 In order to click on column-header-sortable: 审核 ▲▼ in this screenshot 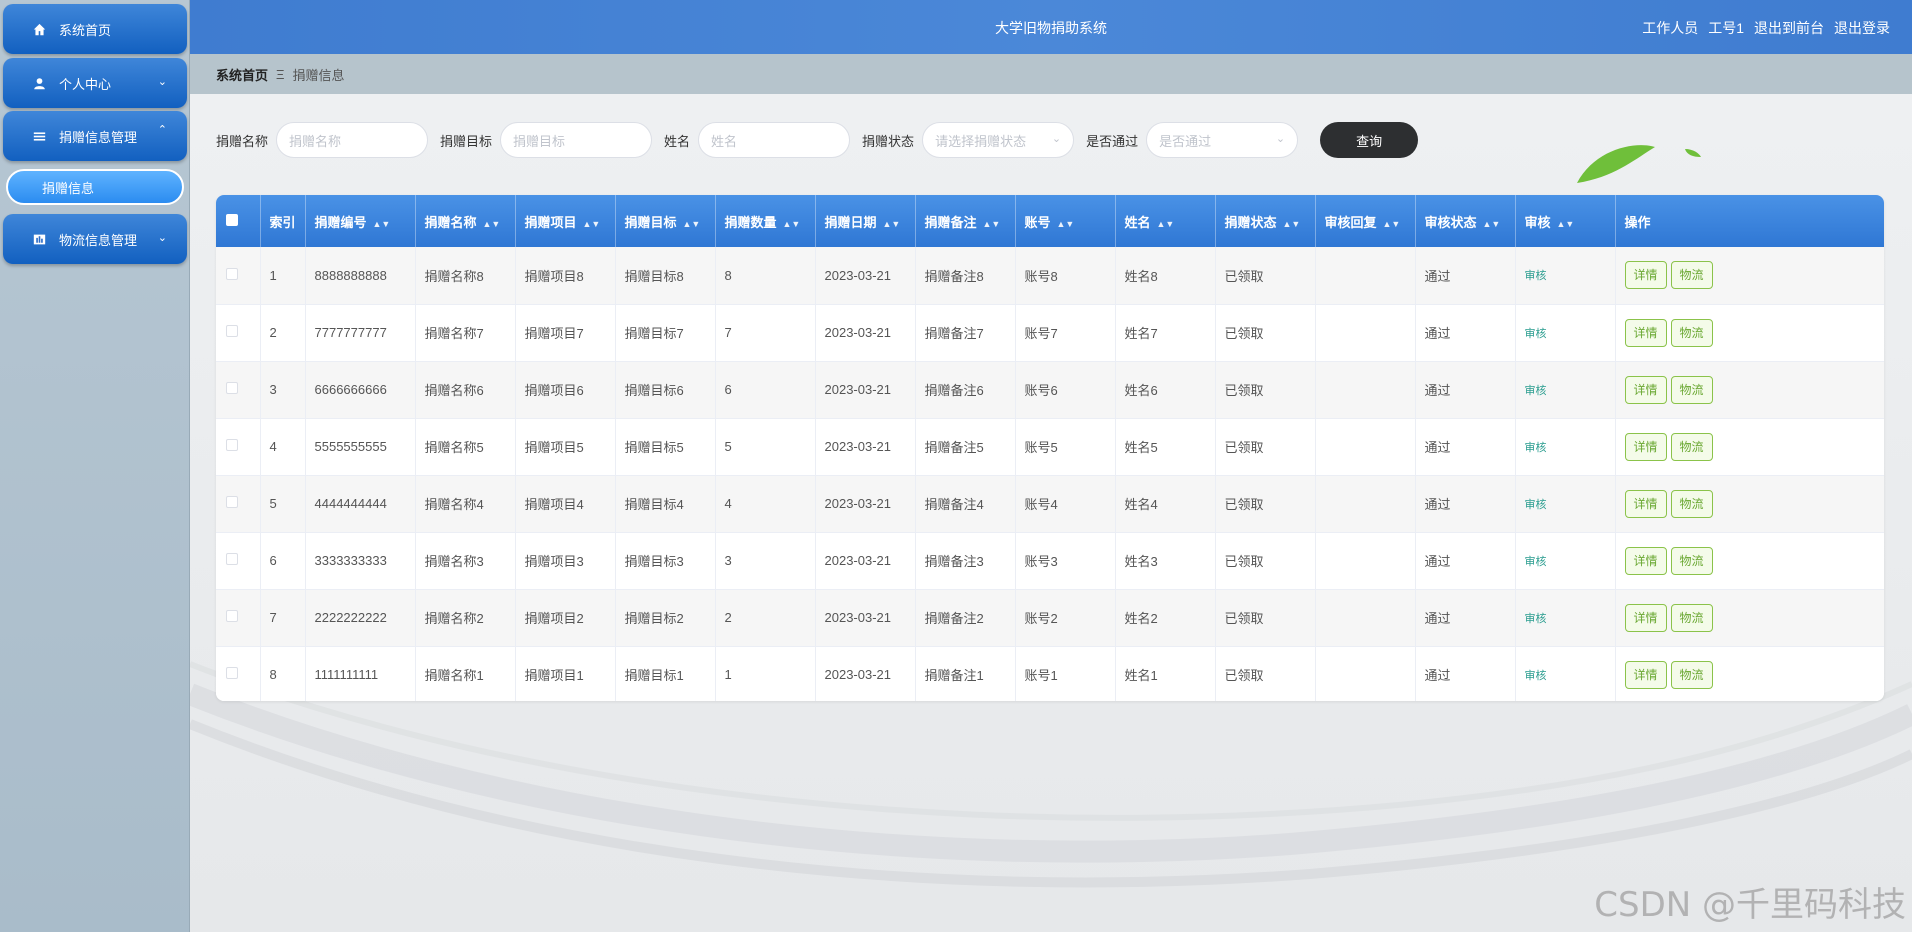, I will do `click(1565, 221)`.